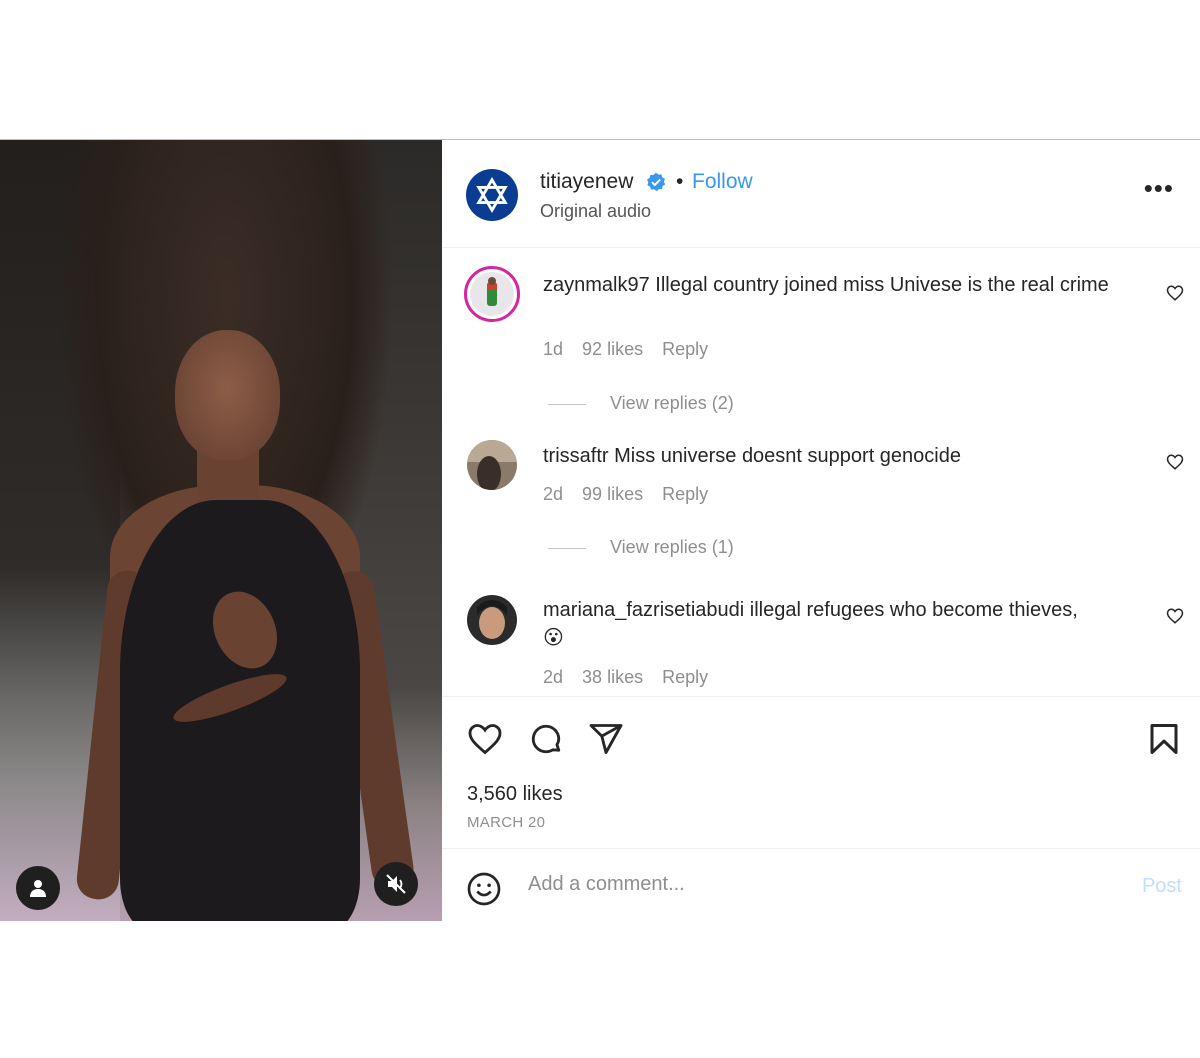 This screenshot has height=1058, width=1200. I want to click on speaker-muted-icon, so click(396, 884).